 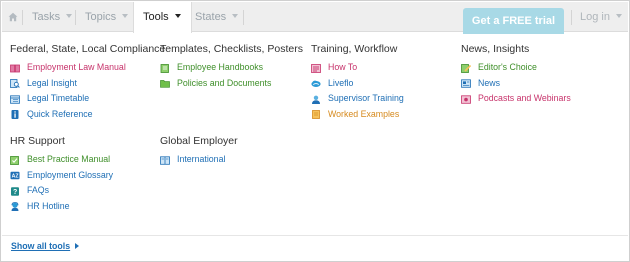 What do you see at coordinates (316, 99) in the screenshot?
I see `supervisor-icon` at bounding box center [316, 99].